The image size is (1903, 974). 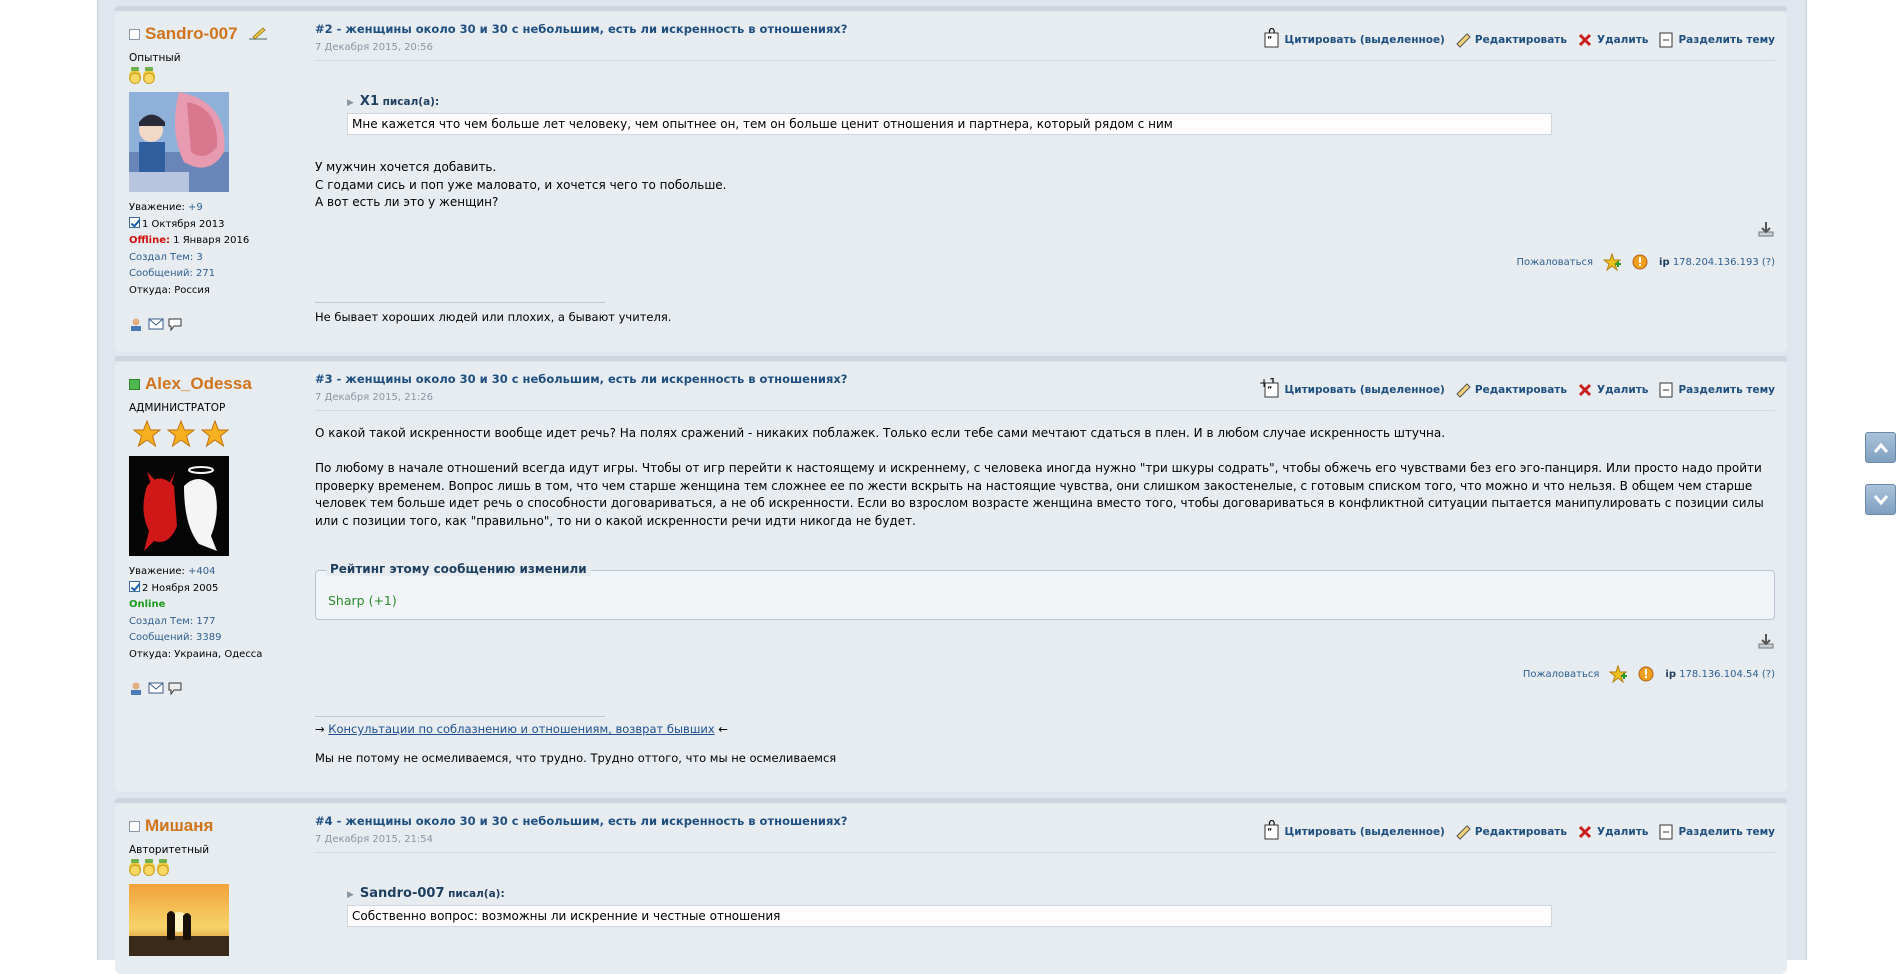 I want to click on scroll-down-button, so click(x=1880, y=499).